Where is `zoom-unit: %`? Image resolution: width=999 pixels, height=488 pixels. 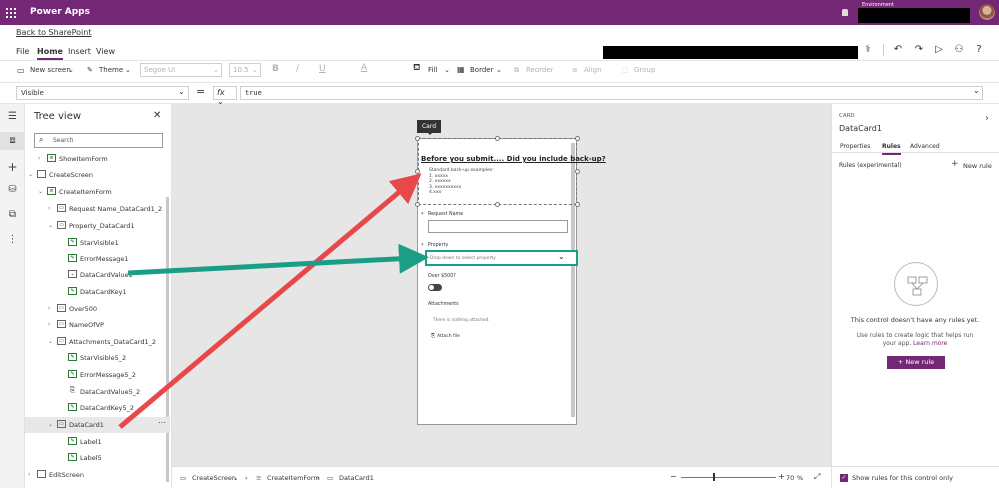
zoom-unit: % is located at coordinates (800, 478).